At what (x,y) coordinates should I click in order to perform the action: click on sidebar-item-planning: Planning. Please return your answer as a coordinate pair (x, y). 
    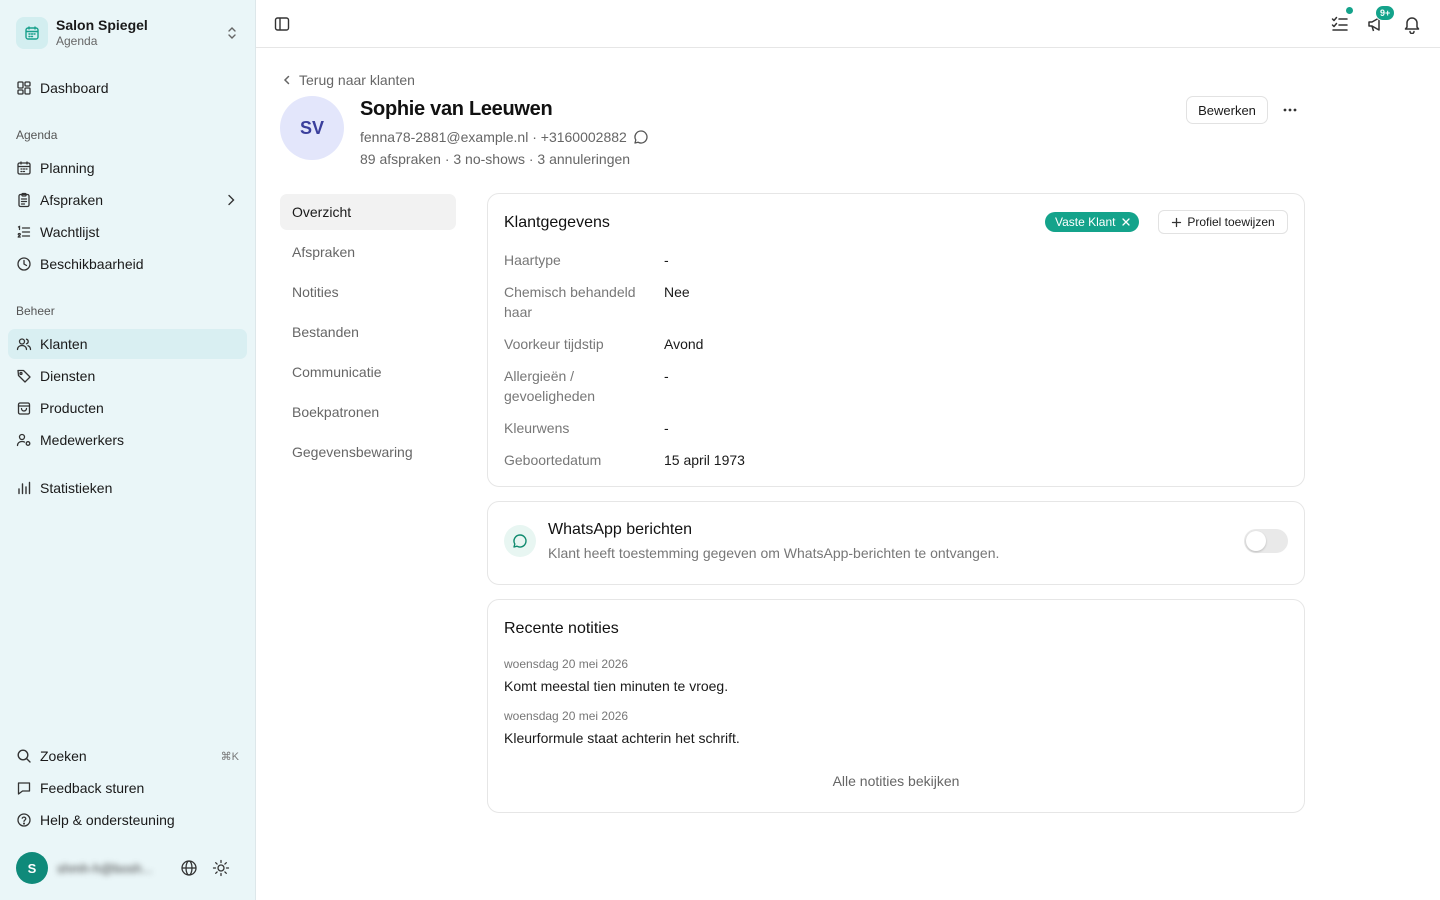
    Looking at the image, I should click on (127, 168).